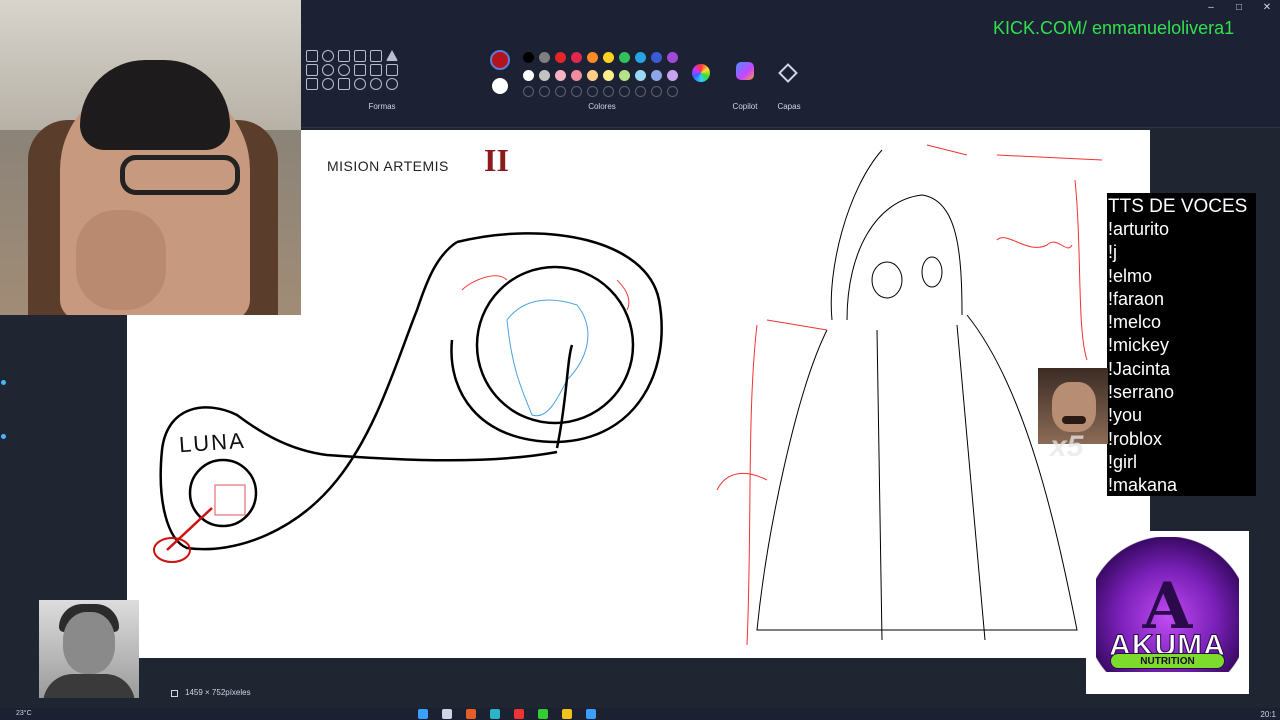 This screenshot has height=720, width=1280. What do you see at coordinates (376, 70) in the screenshot?
I see `arrow-left-shape-icon` at bounding box center [376, 70].